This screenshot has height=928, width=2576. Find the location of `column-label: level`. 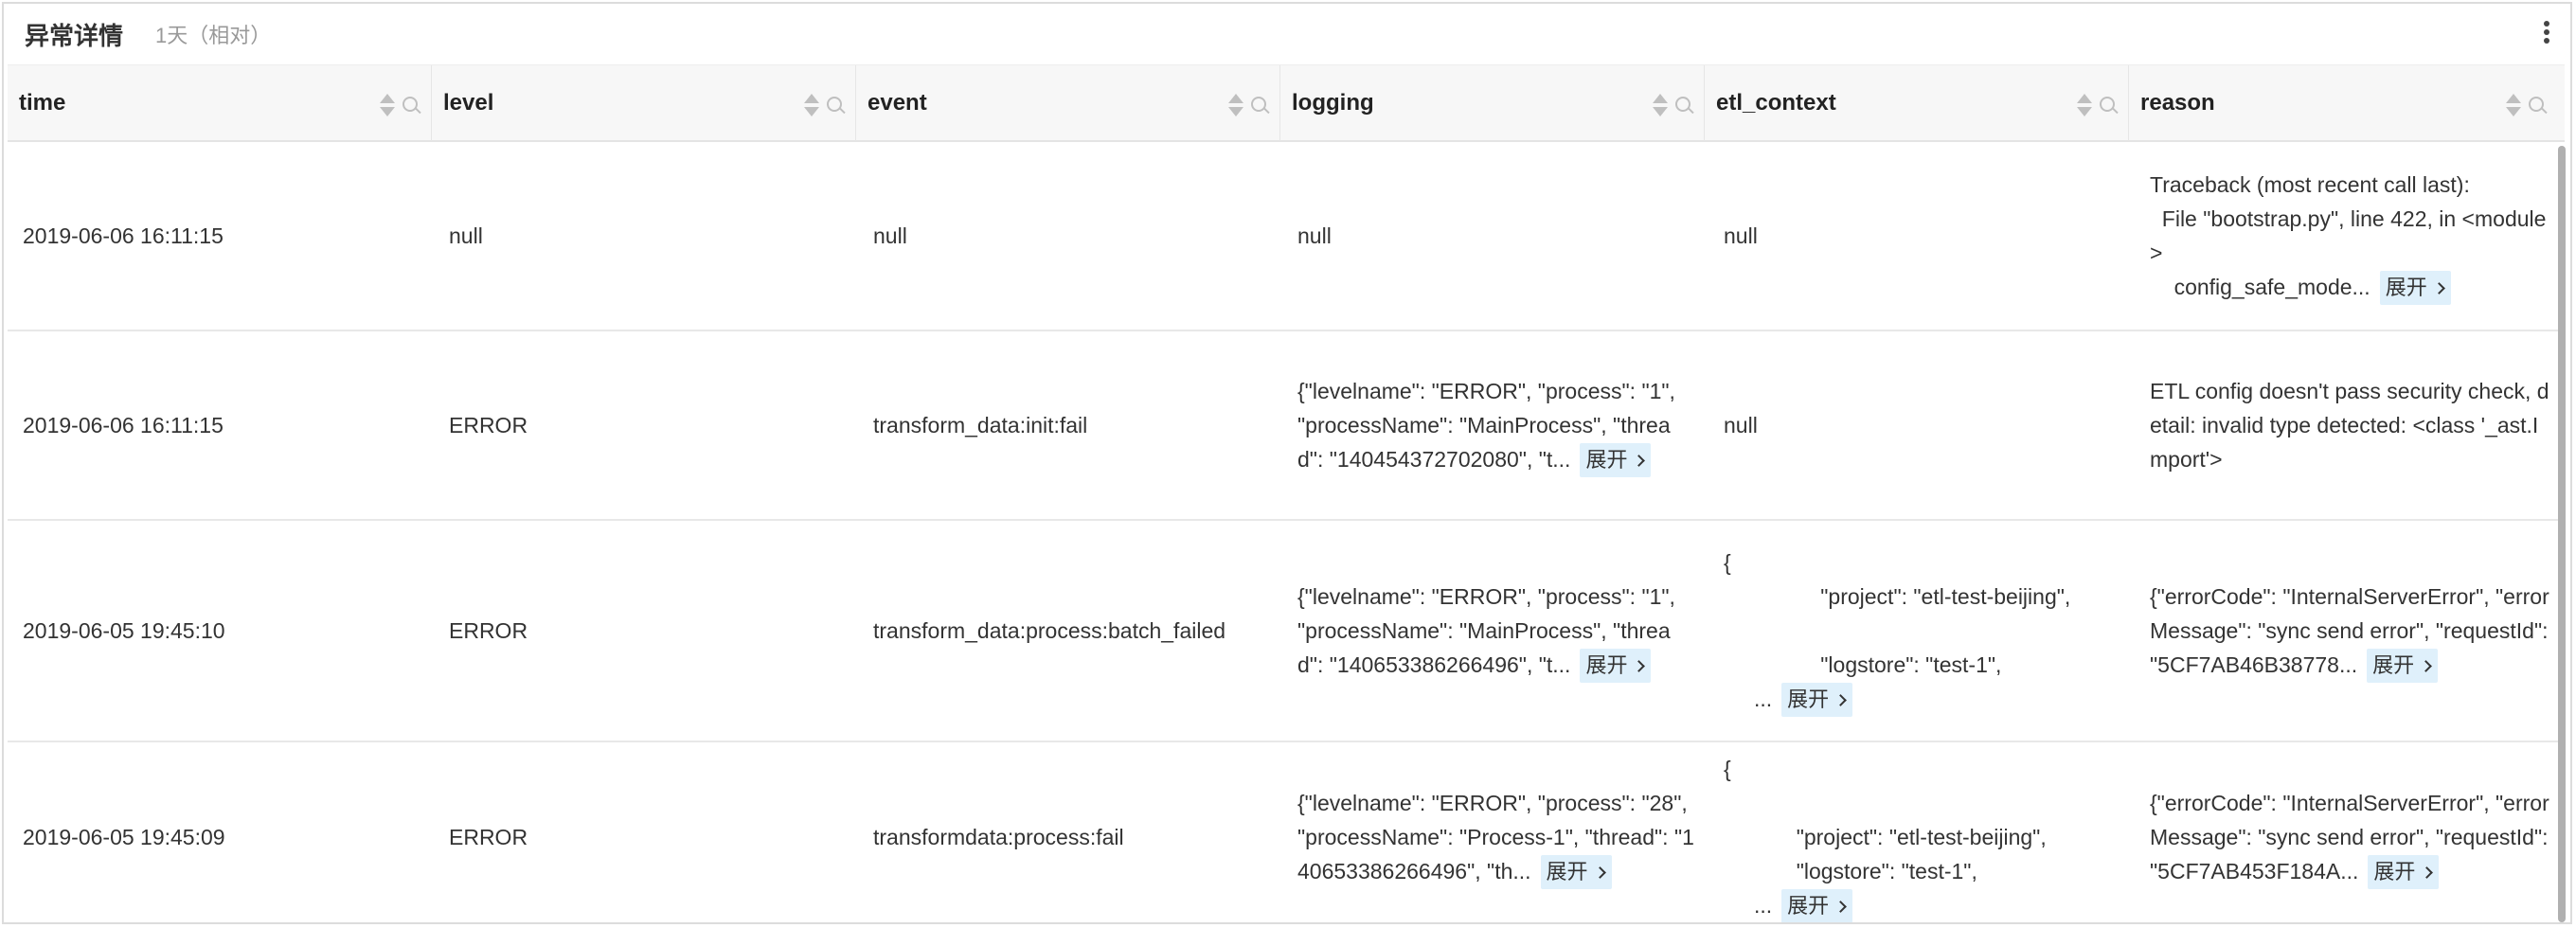

column-label: level is located at coordinates (468, 103).